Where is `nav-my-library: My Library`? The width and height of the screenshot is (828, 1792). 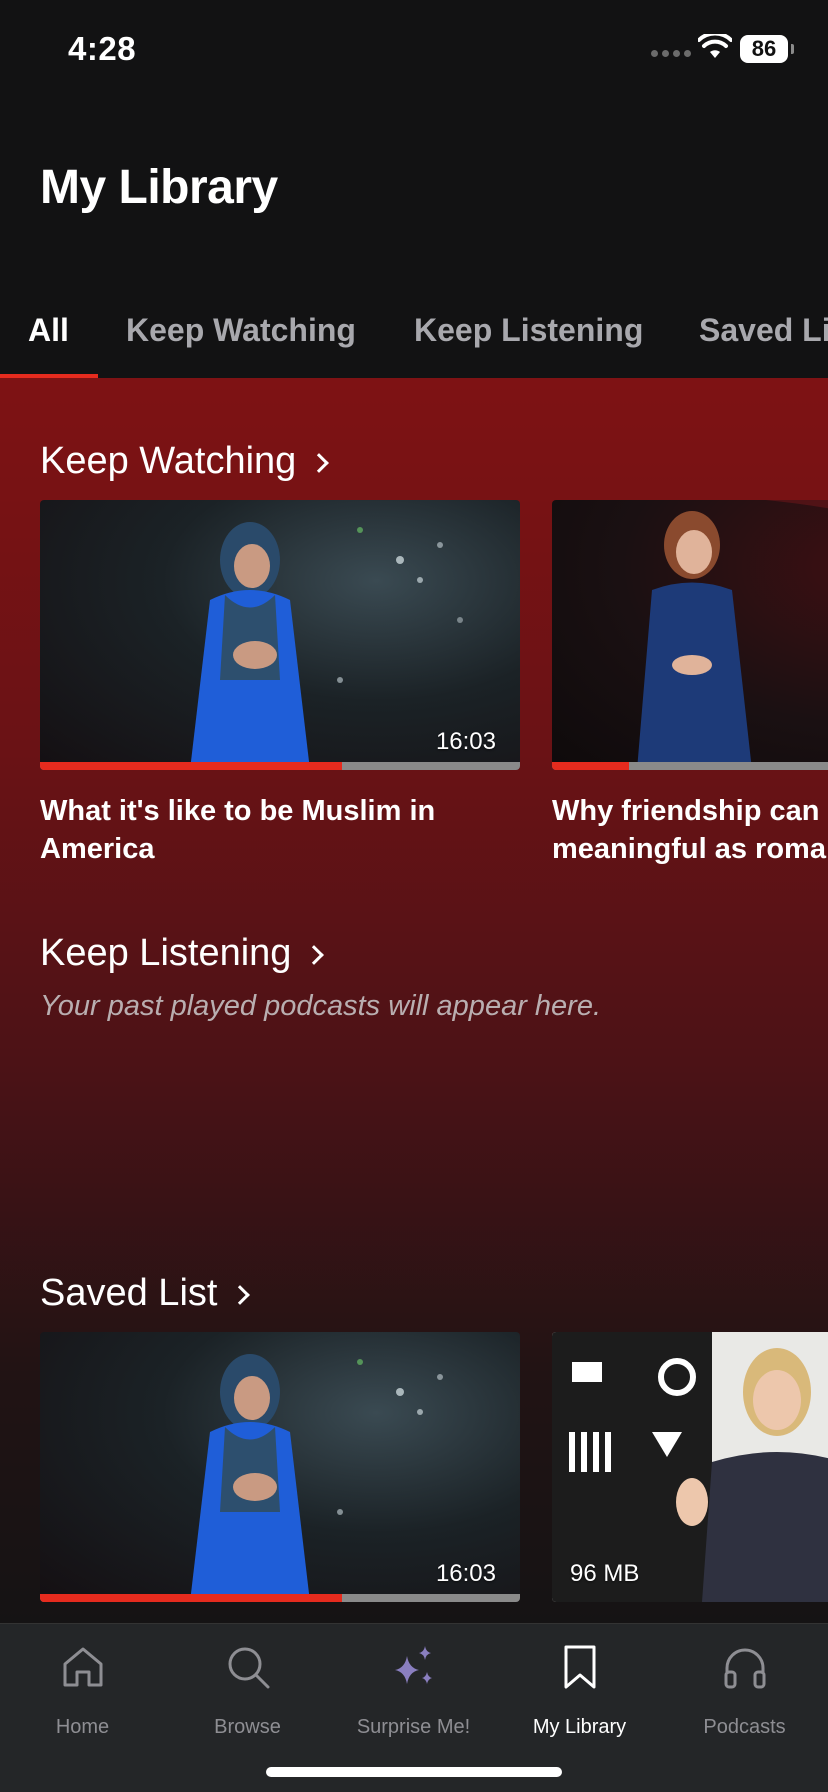
nav-my-library: My Library is located at coordinates (579, 1689).